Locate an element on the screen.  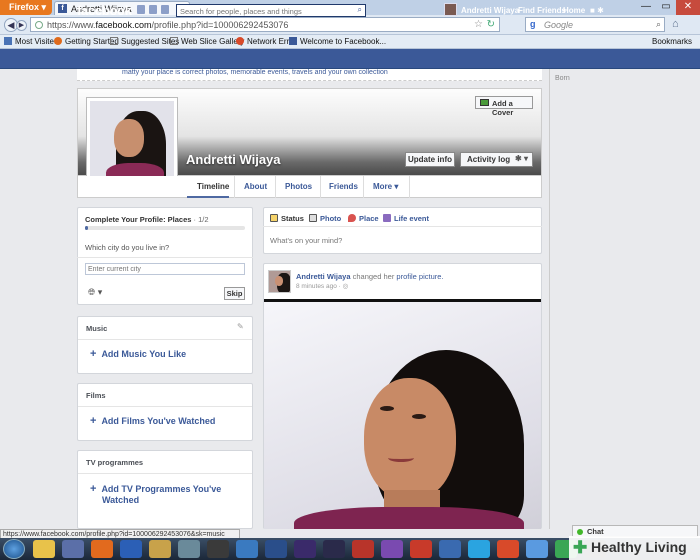
profile-picture-link: profile picture. is located at coordinates (419, 276).